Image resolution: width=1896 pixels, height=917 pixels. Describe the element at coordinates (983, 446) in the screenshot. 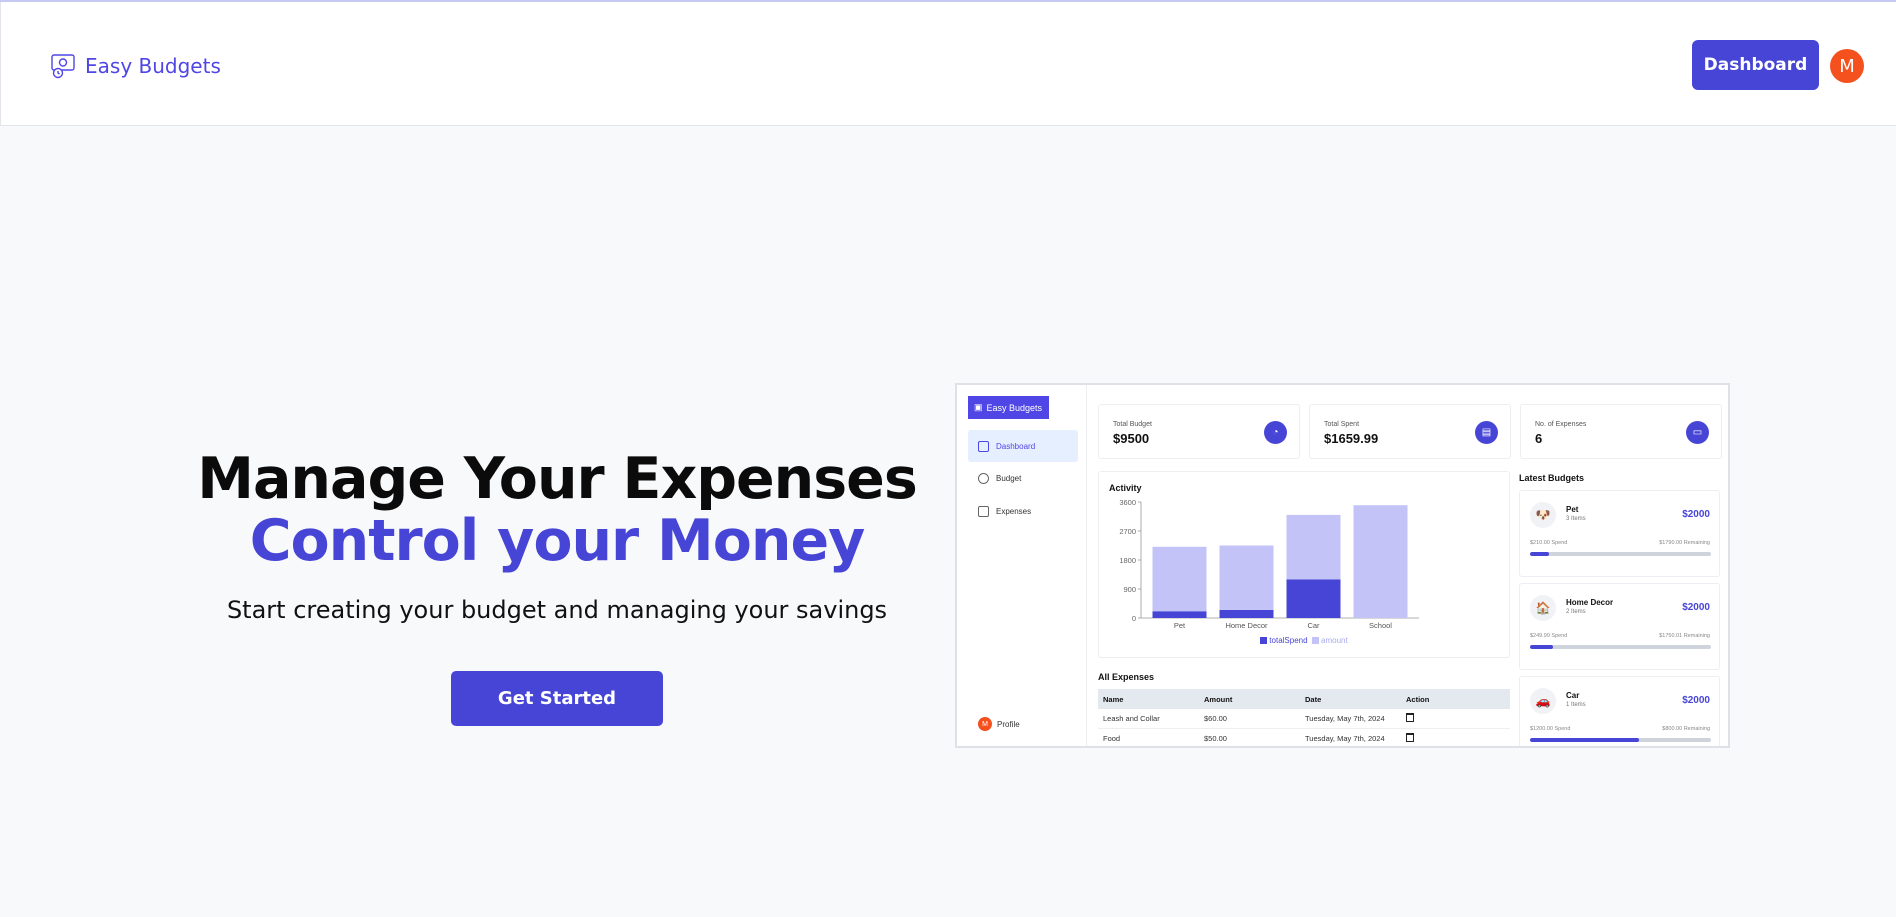

I see `grid-icon` at that location.